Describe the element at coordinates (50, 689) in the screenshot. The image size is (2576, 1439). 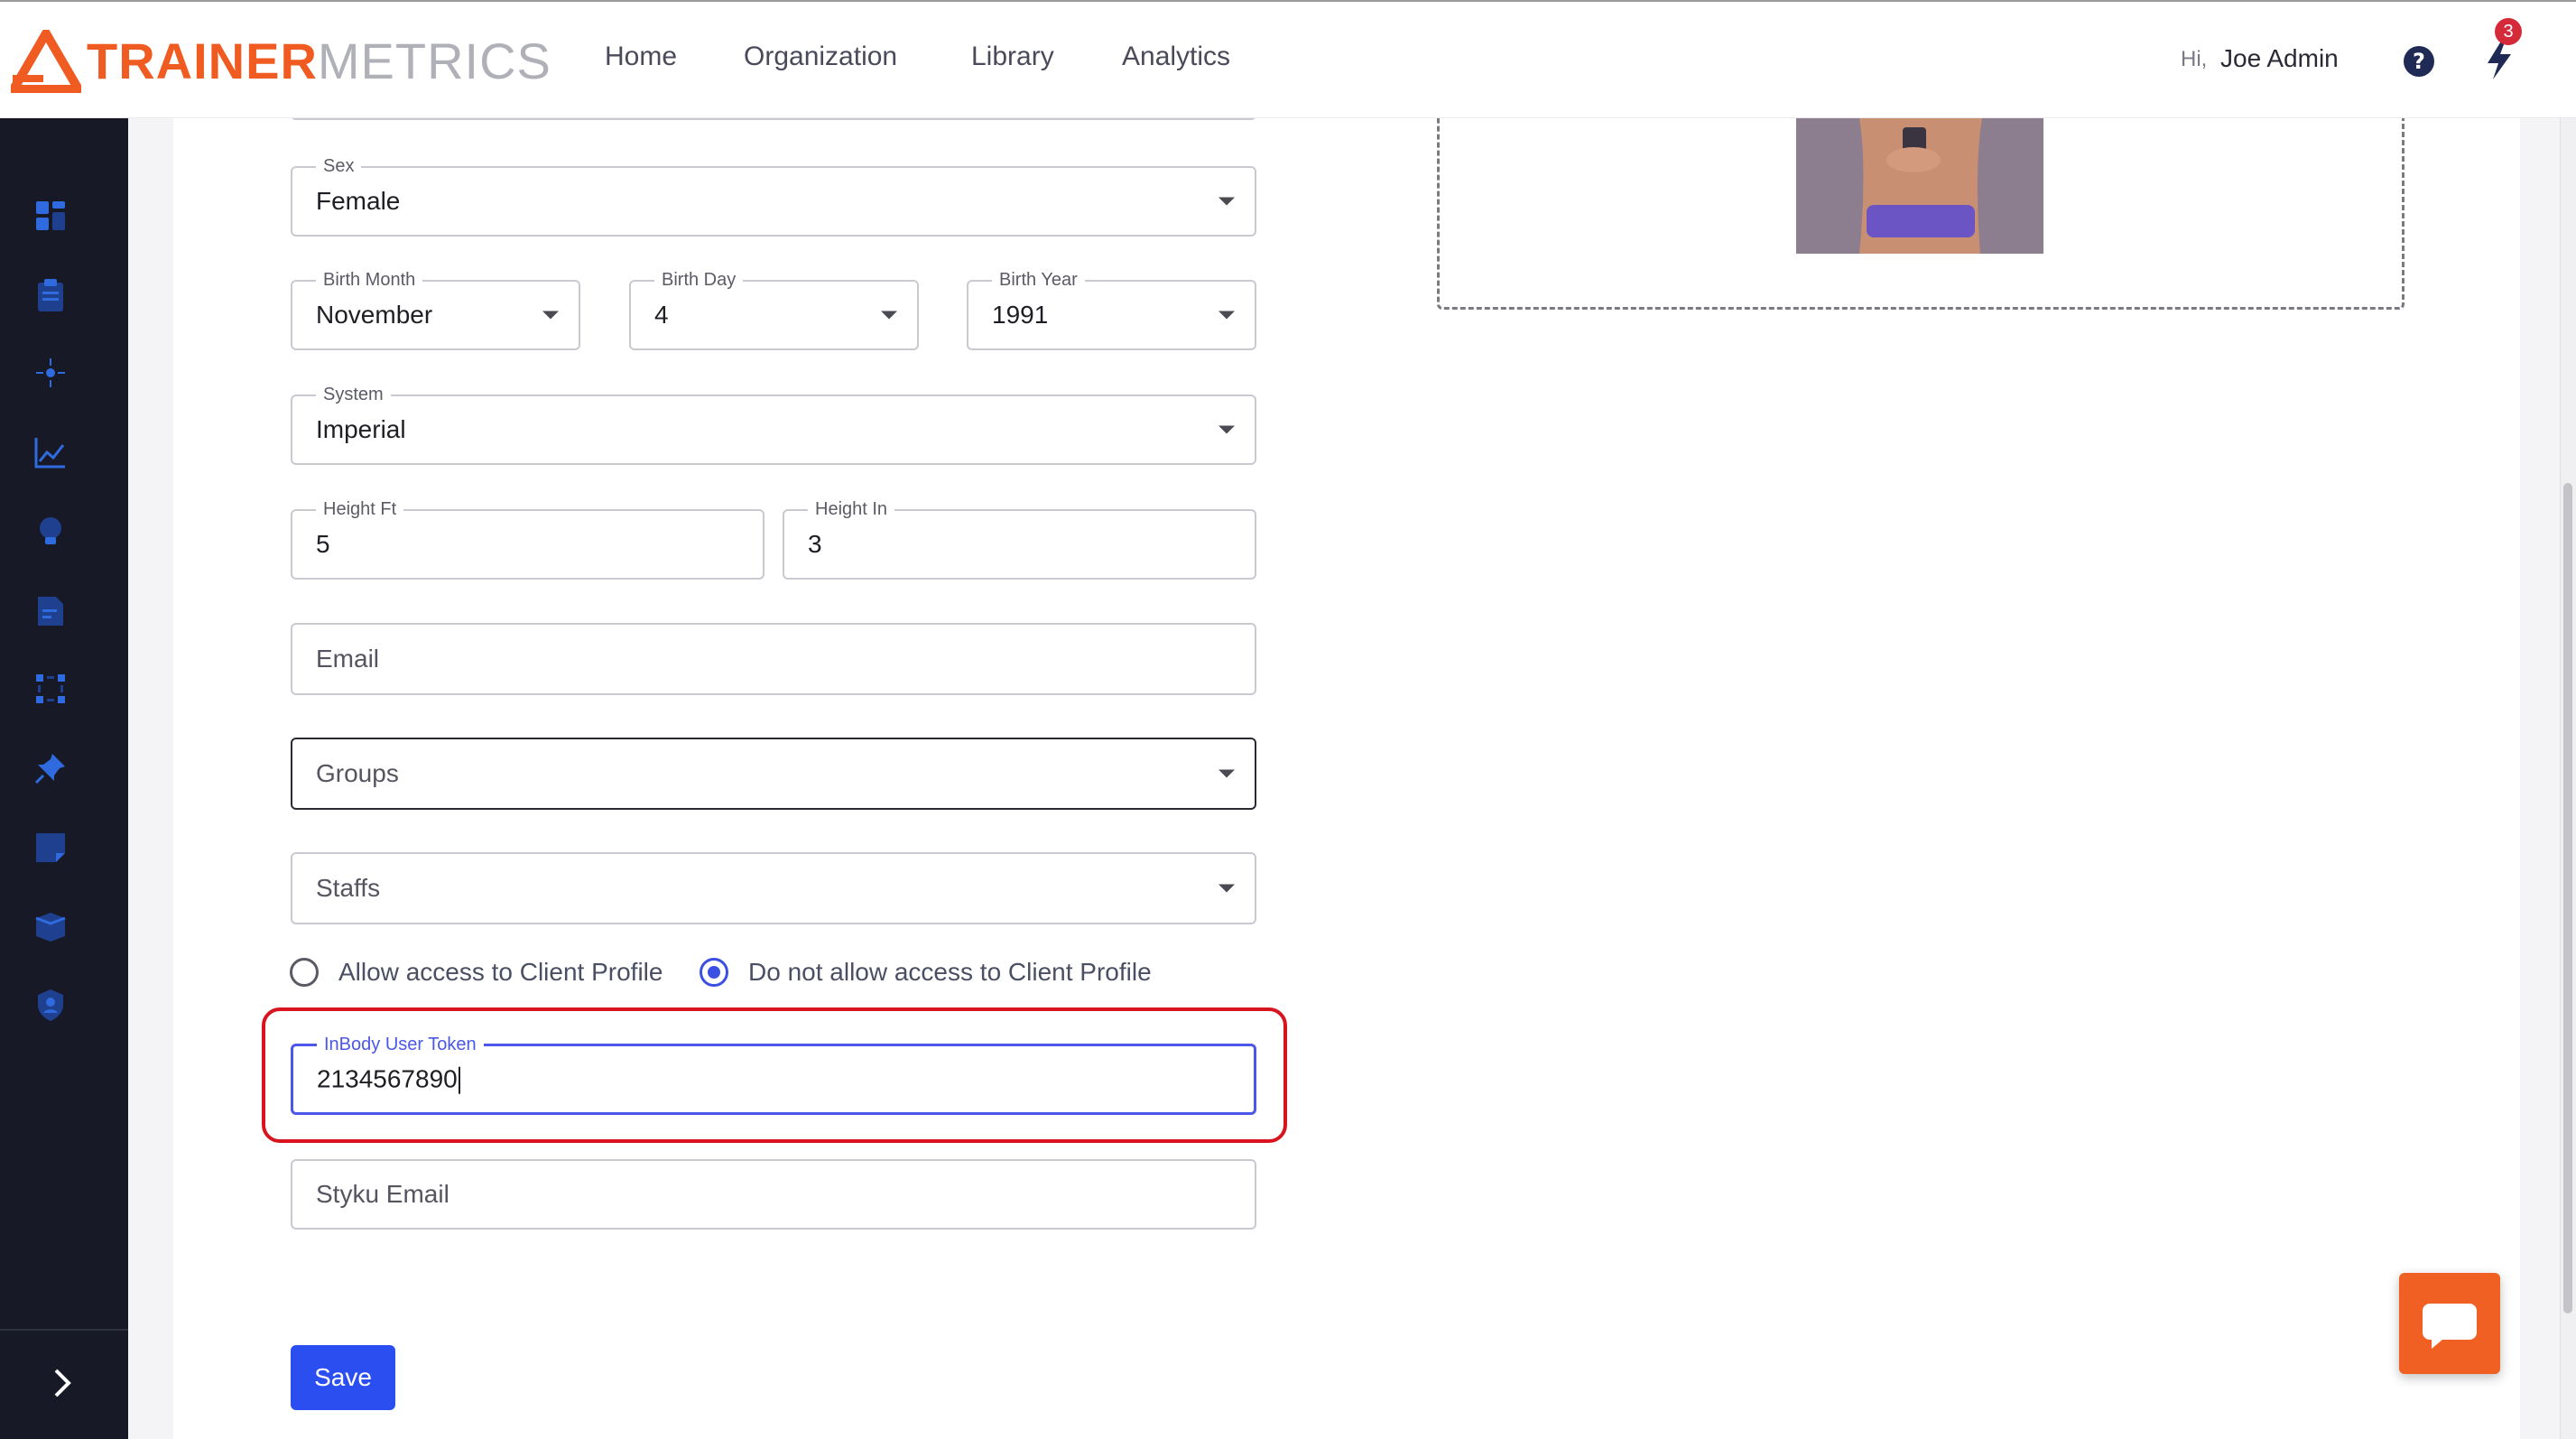
I see `grid-dots-icon` at that location.